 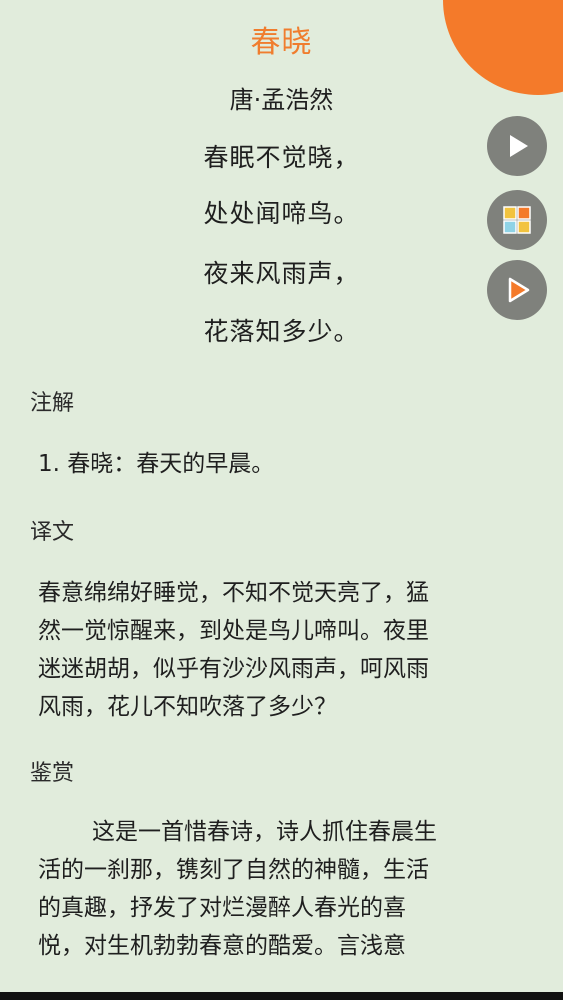 What do you see at coordinates (281, 273) in the screenshot?
I see `poem-line-3: 夜来风雨声，` at bounding box center [281, 273].